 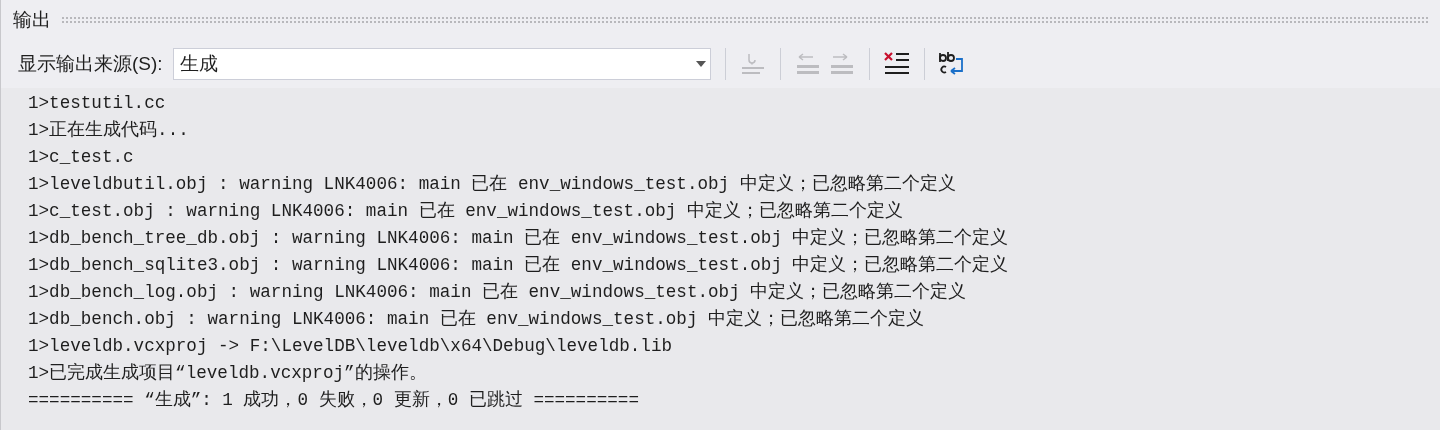 I want to click on word-wrap-icon, so click(x=951, y=64).